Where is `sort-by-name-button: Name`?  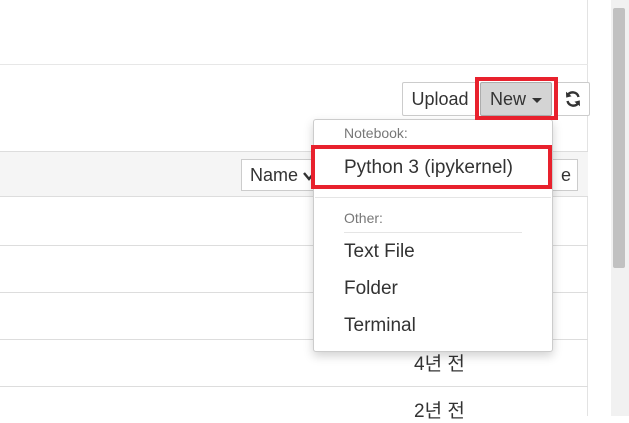 sort-by-name-button: Name is located at coordinates (280, 175).